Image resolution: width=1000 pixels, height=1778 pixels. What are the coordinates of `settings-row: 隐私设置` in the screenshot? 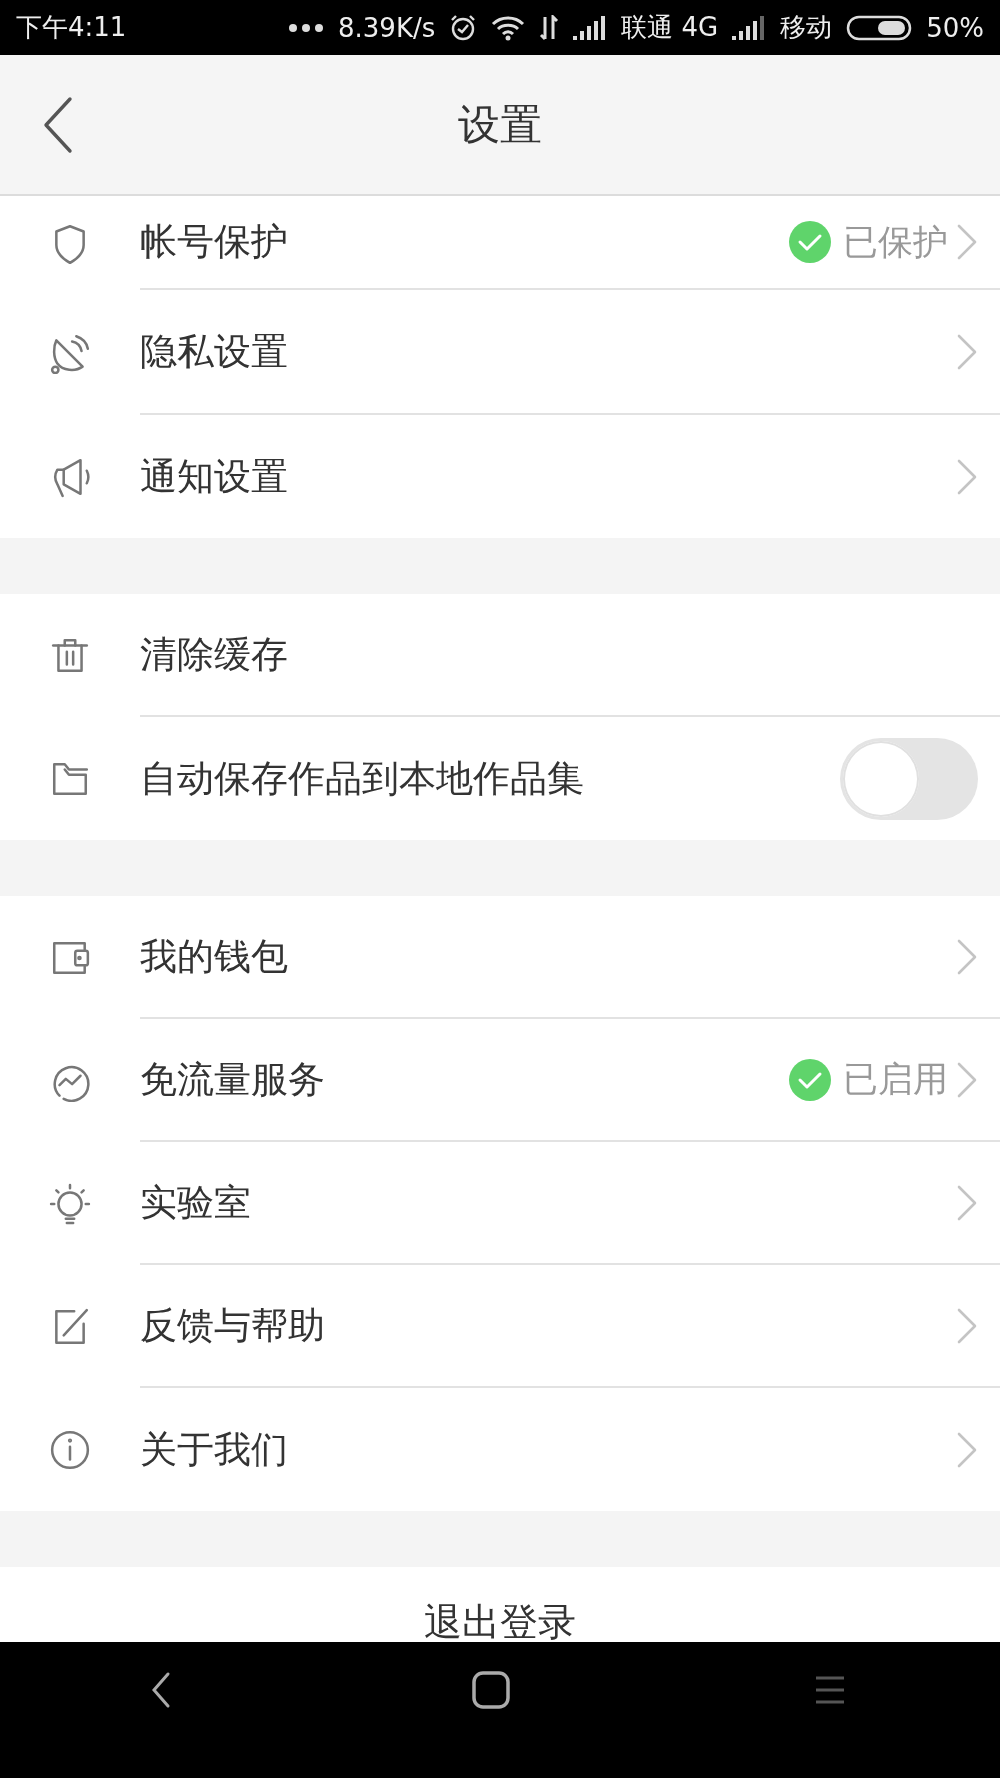 It's located at (500, 352).